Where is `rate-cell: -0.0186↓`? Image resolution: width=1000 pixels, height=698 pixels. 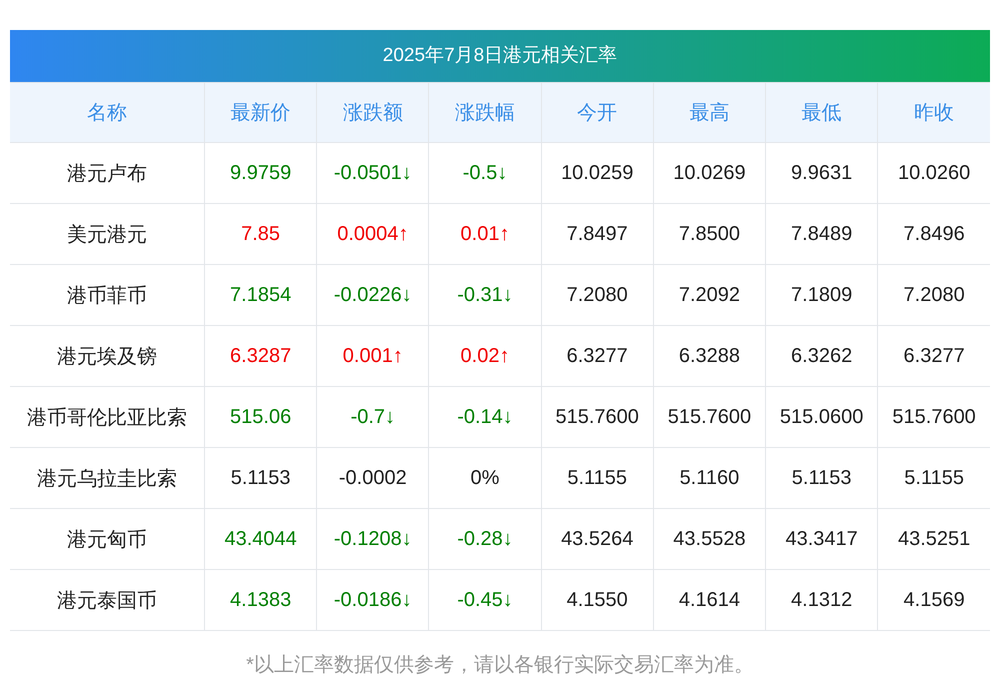 rate-cell: -0.0186↓ is located at coordinates (372, 600).